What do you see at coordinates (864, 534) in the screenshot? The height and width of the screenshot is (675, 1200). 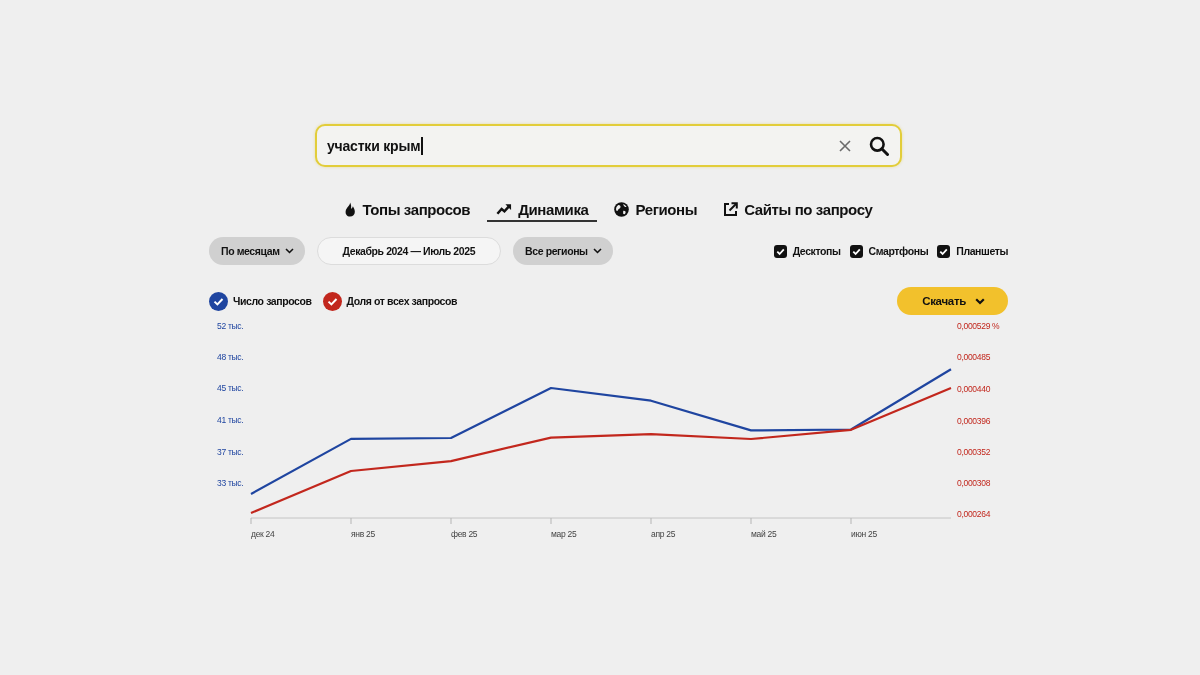 I see `x-axis-label: июн 25` at bounding box center [864, 534].